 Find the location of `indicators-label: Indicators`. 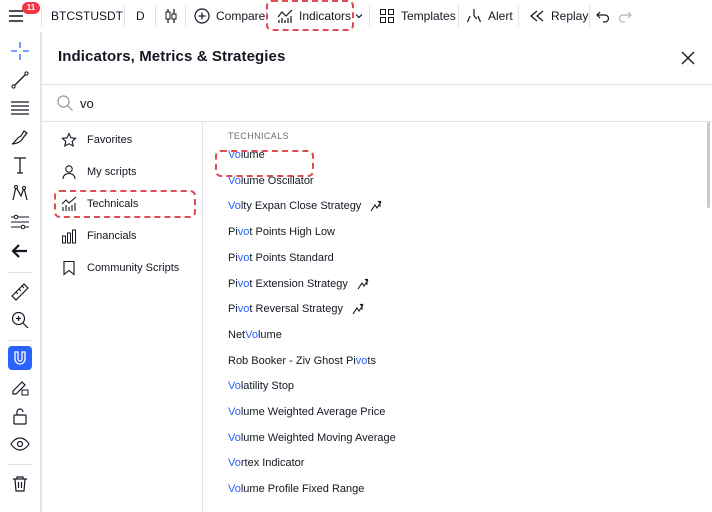

indicators-label: Indicators is located at coordinates (325, 16).